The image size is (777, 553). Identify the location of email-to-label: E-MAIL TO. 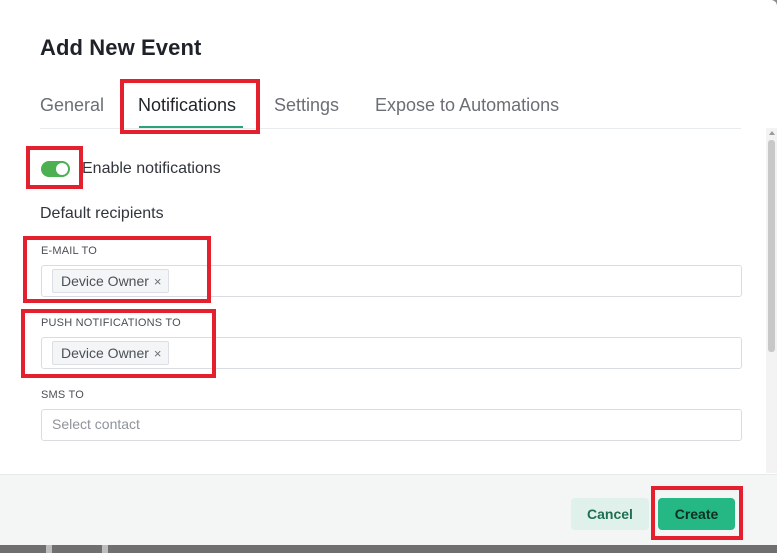
(69, 251).